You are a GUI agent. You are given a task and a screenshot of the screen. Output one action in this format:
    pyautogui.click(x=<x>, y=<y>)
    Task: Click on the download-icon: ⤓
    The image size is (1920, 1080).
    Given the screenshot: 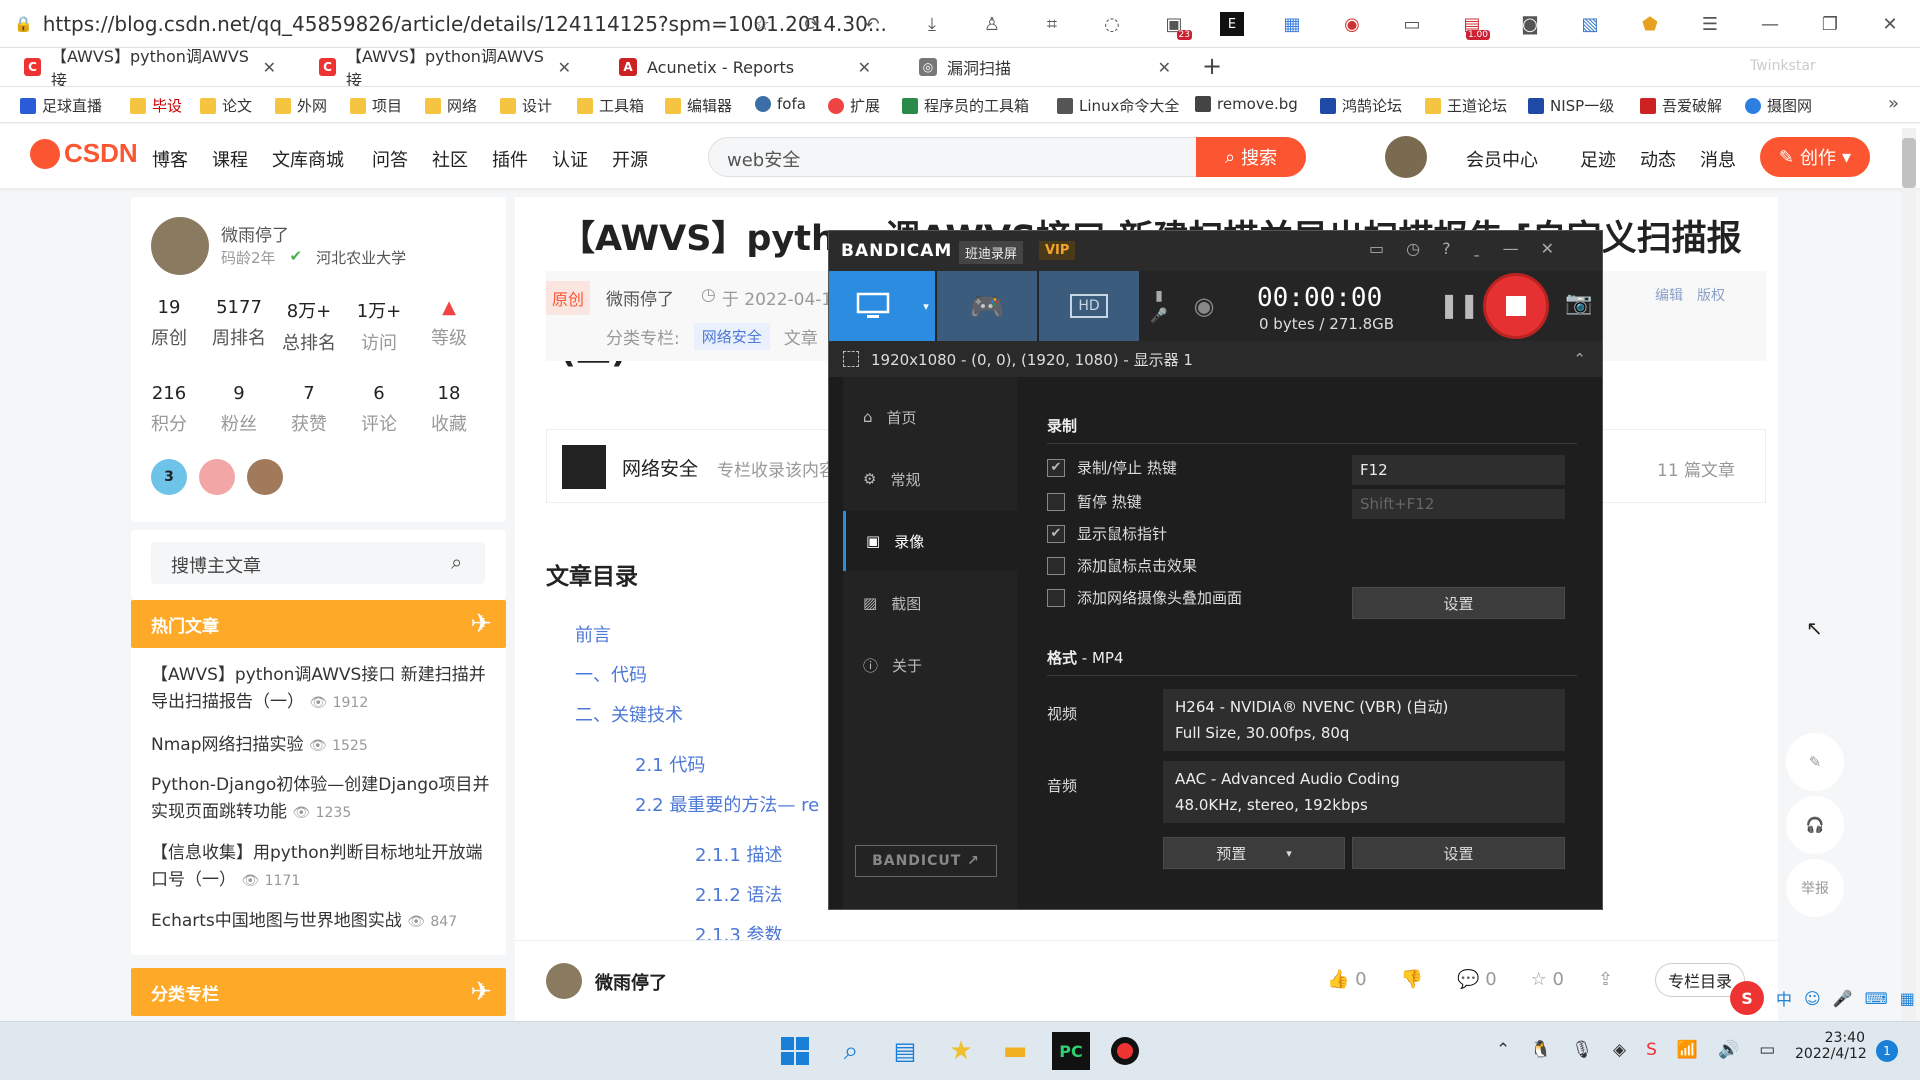 What is the action you would take?
    pyautogui.click(x=932, y=24)
    